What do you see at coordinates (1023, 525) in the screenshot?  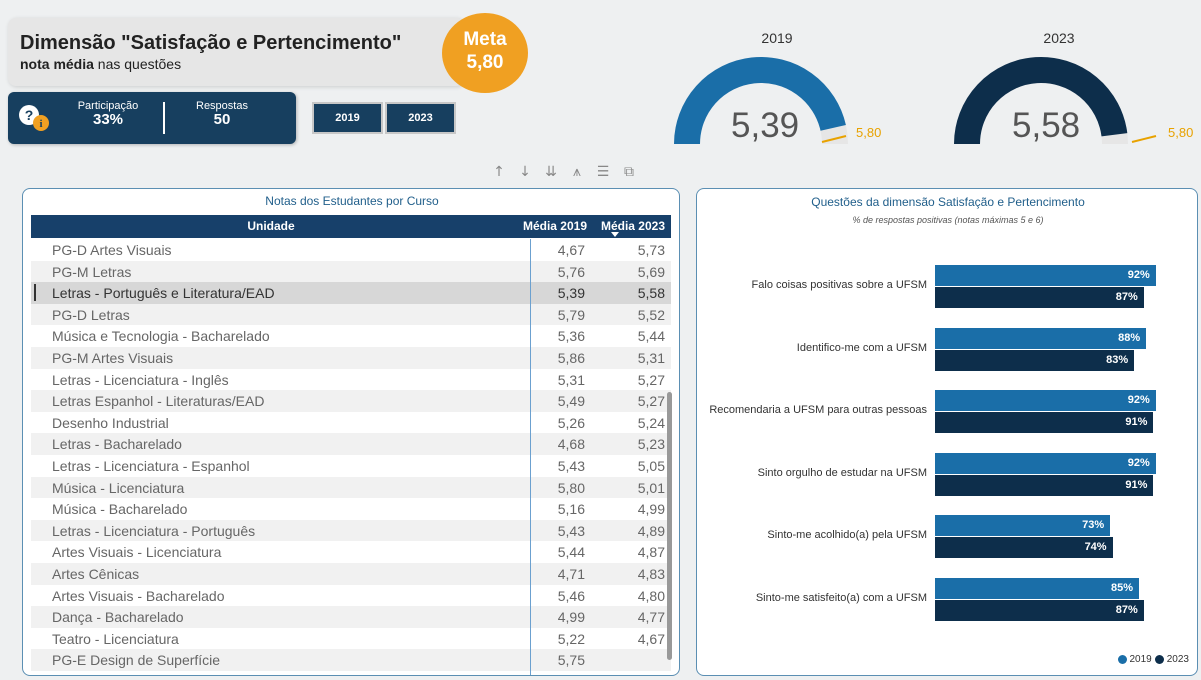 I see `bar-2019: 73%` at bounding box center [1023, 525].